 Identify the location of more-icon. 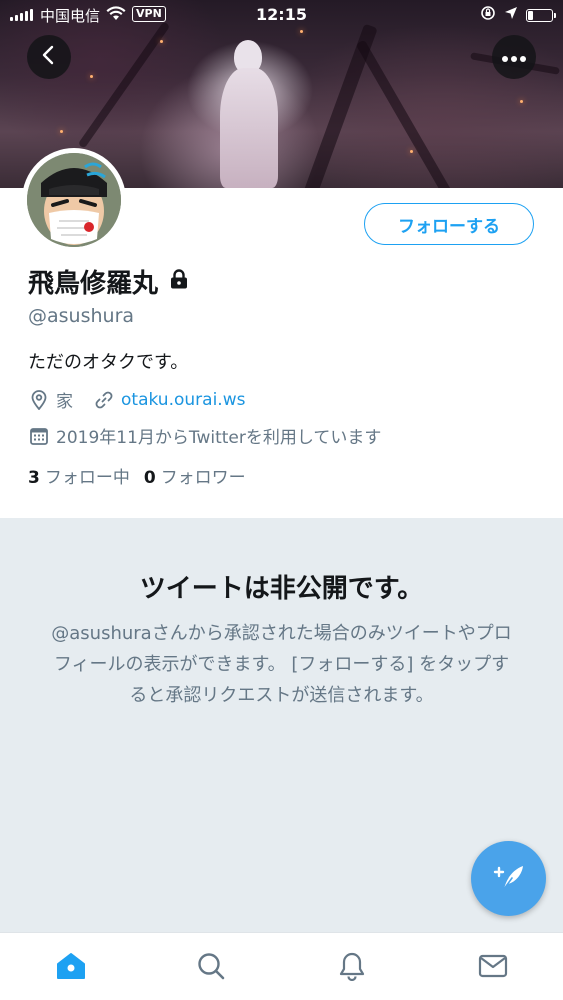
(514, 57).